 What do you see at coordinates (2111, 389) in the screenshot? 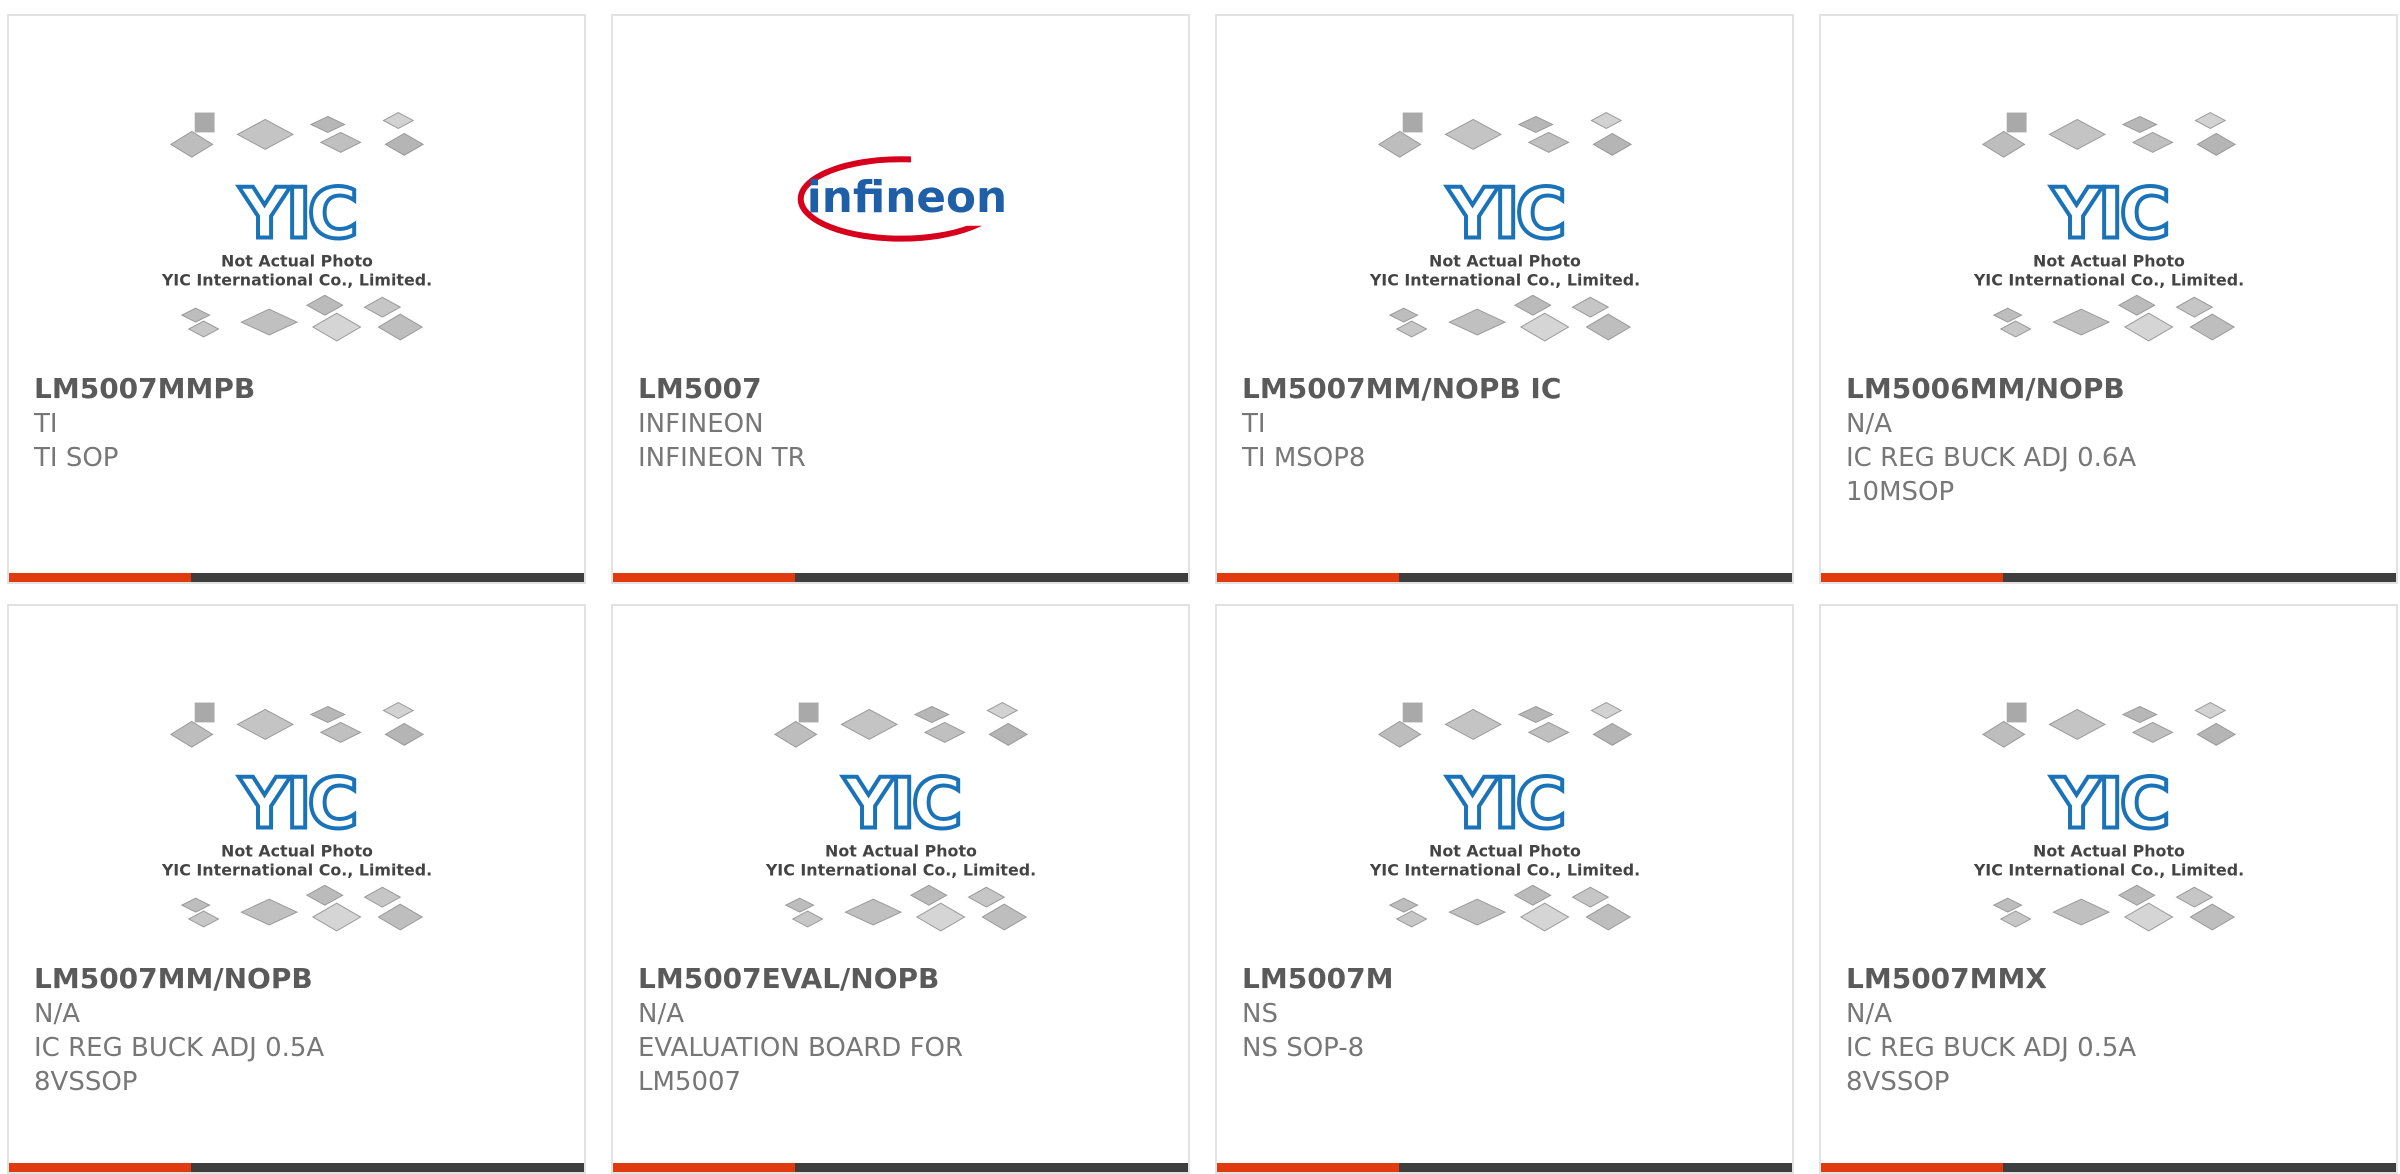
I see `product-part-number: LM5006MM/NOPB` at bounding box center [2111, 389].